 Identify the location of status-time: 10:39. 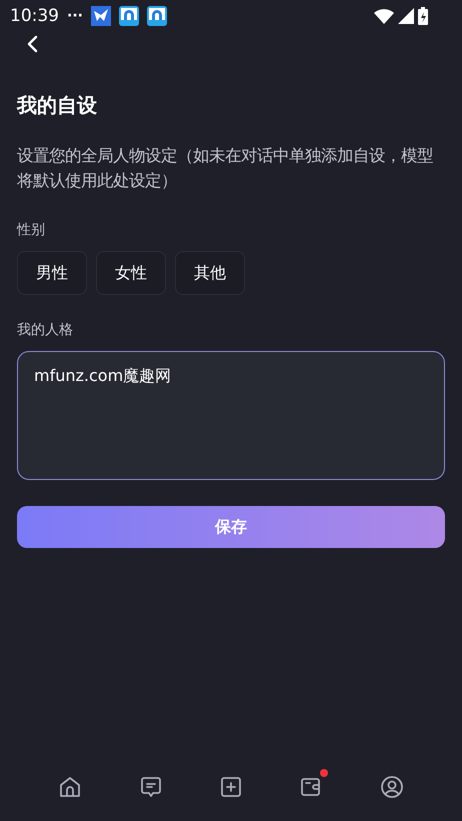
(34, 16).